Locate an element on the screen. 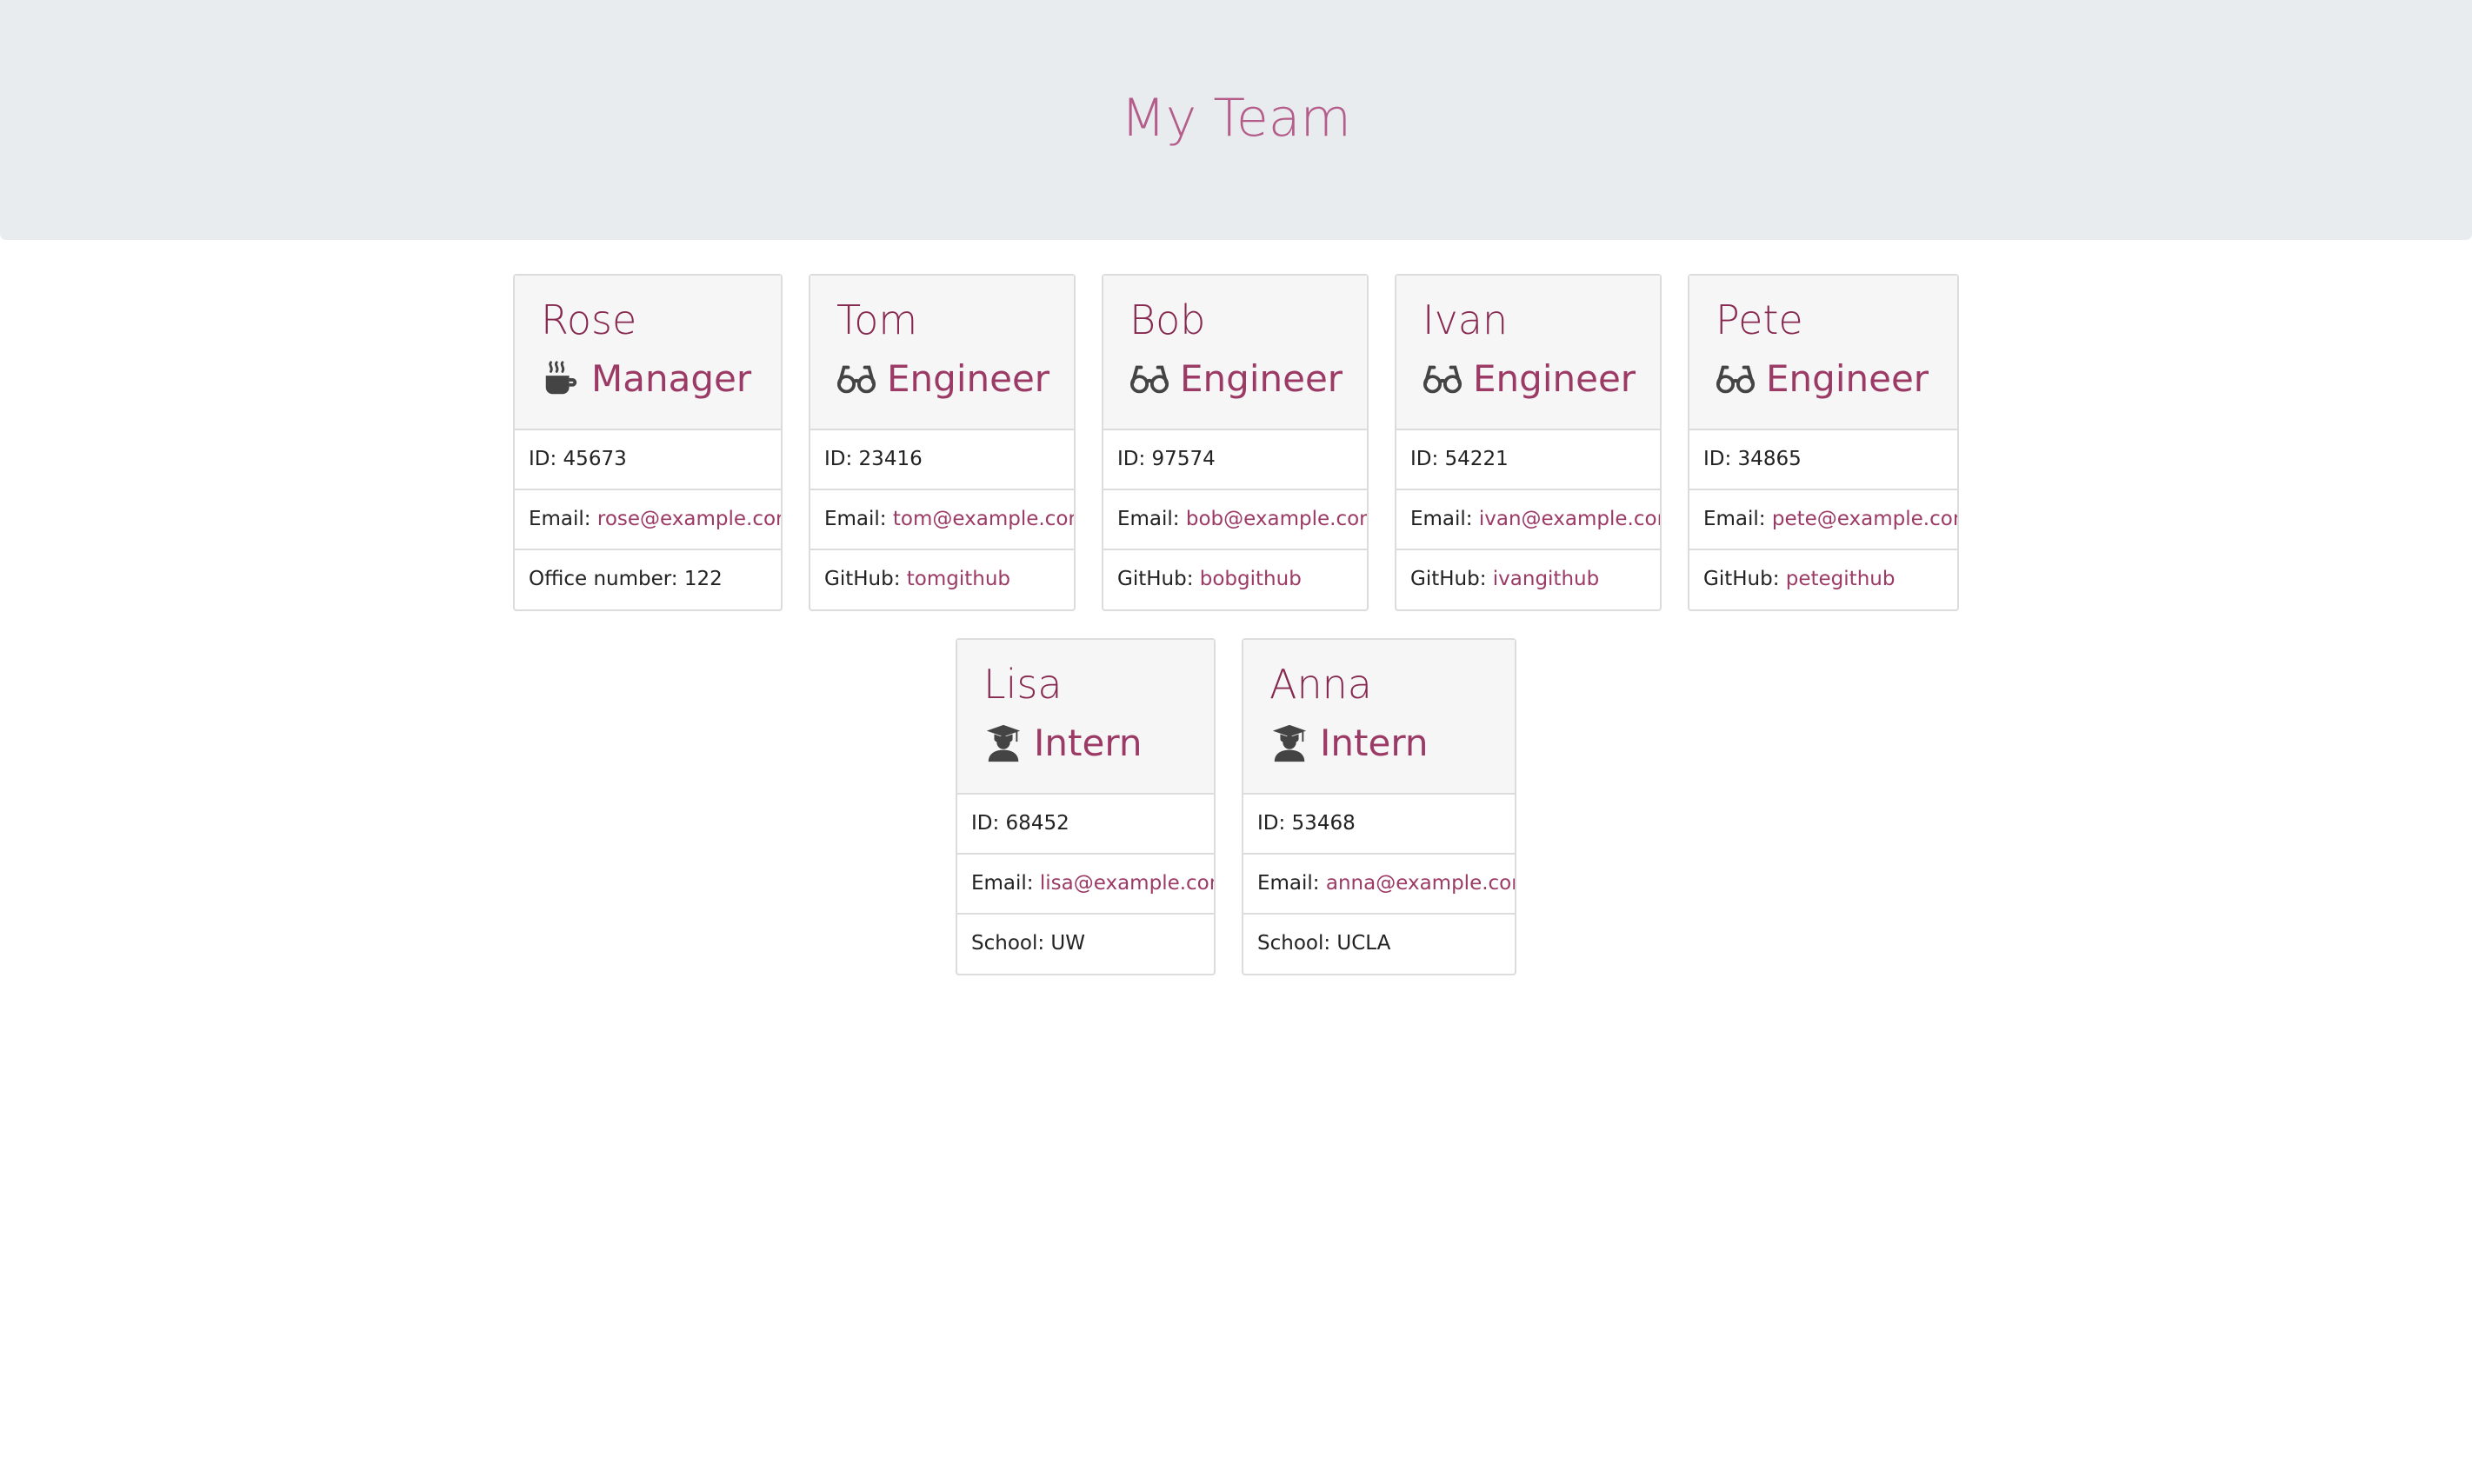  role-label: Manager is located at coordinates (671, 378).